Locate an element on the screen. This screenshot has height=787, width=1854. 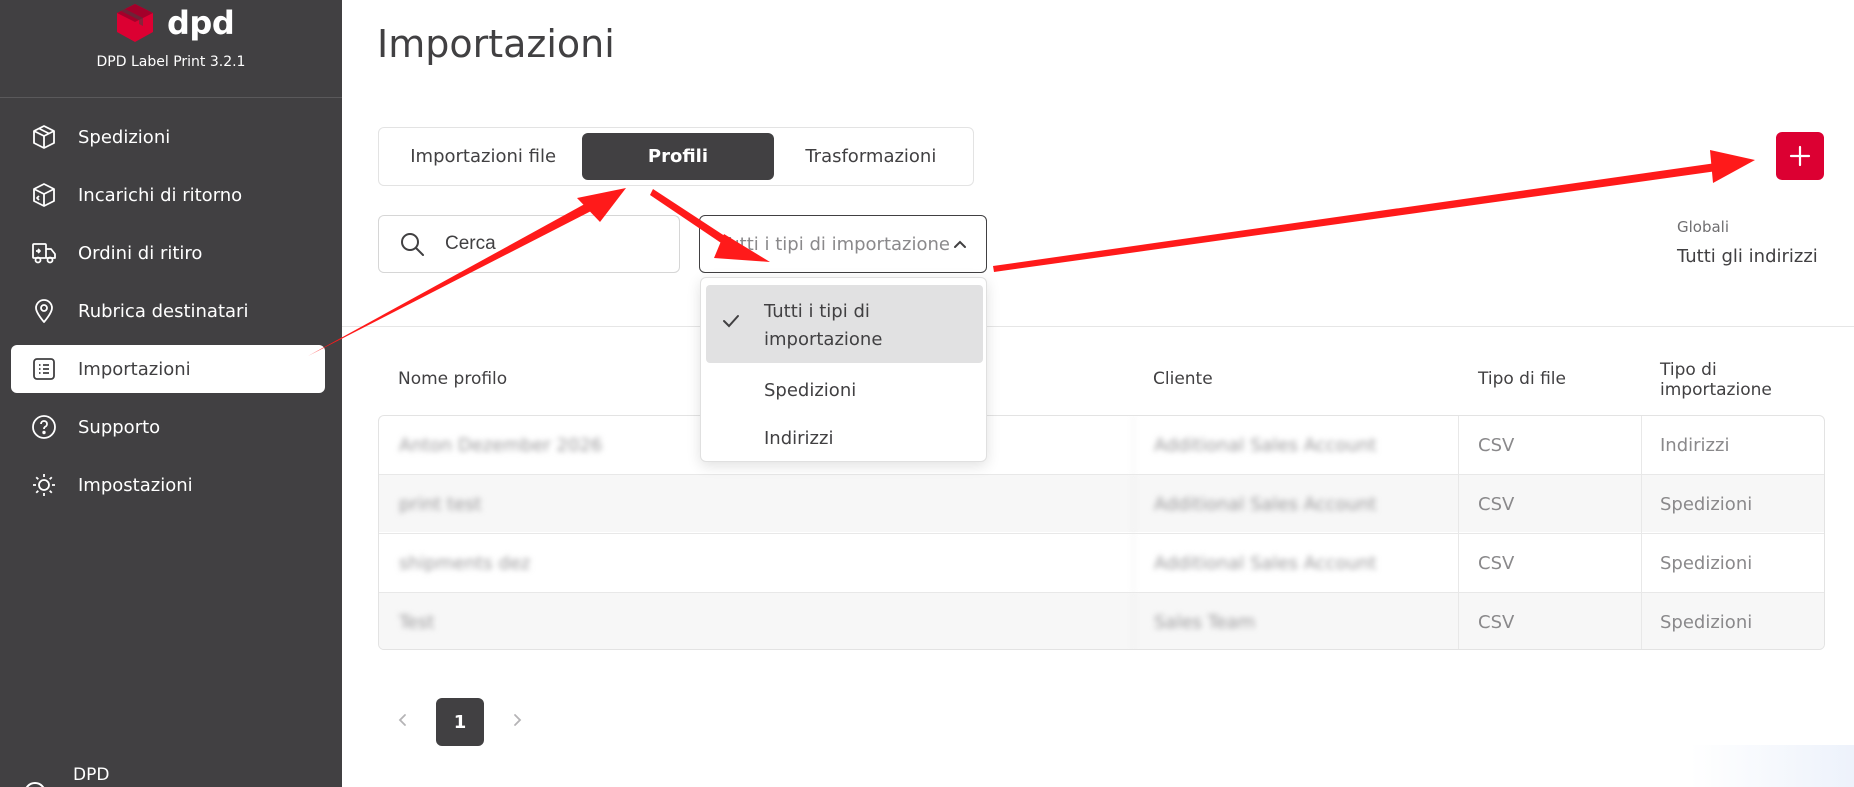
search-box is located at coordinates (529, 244).